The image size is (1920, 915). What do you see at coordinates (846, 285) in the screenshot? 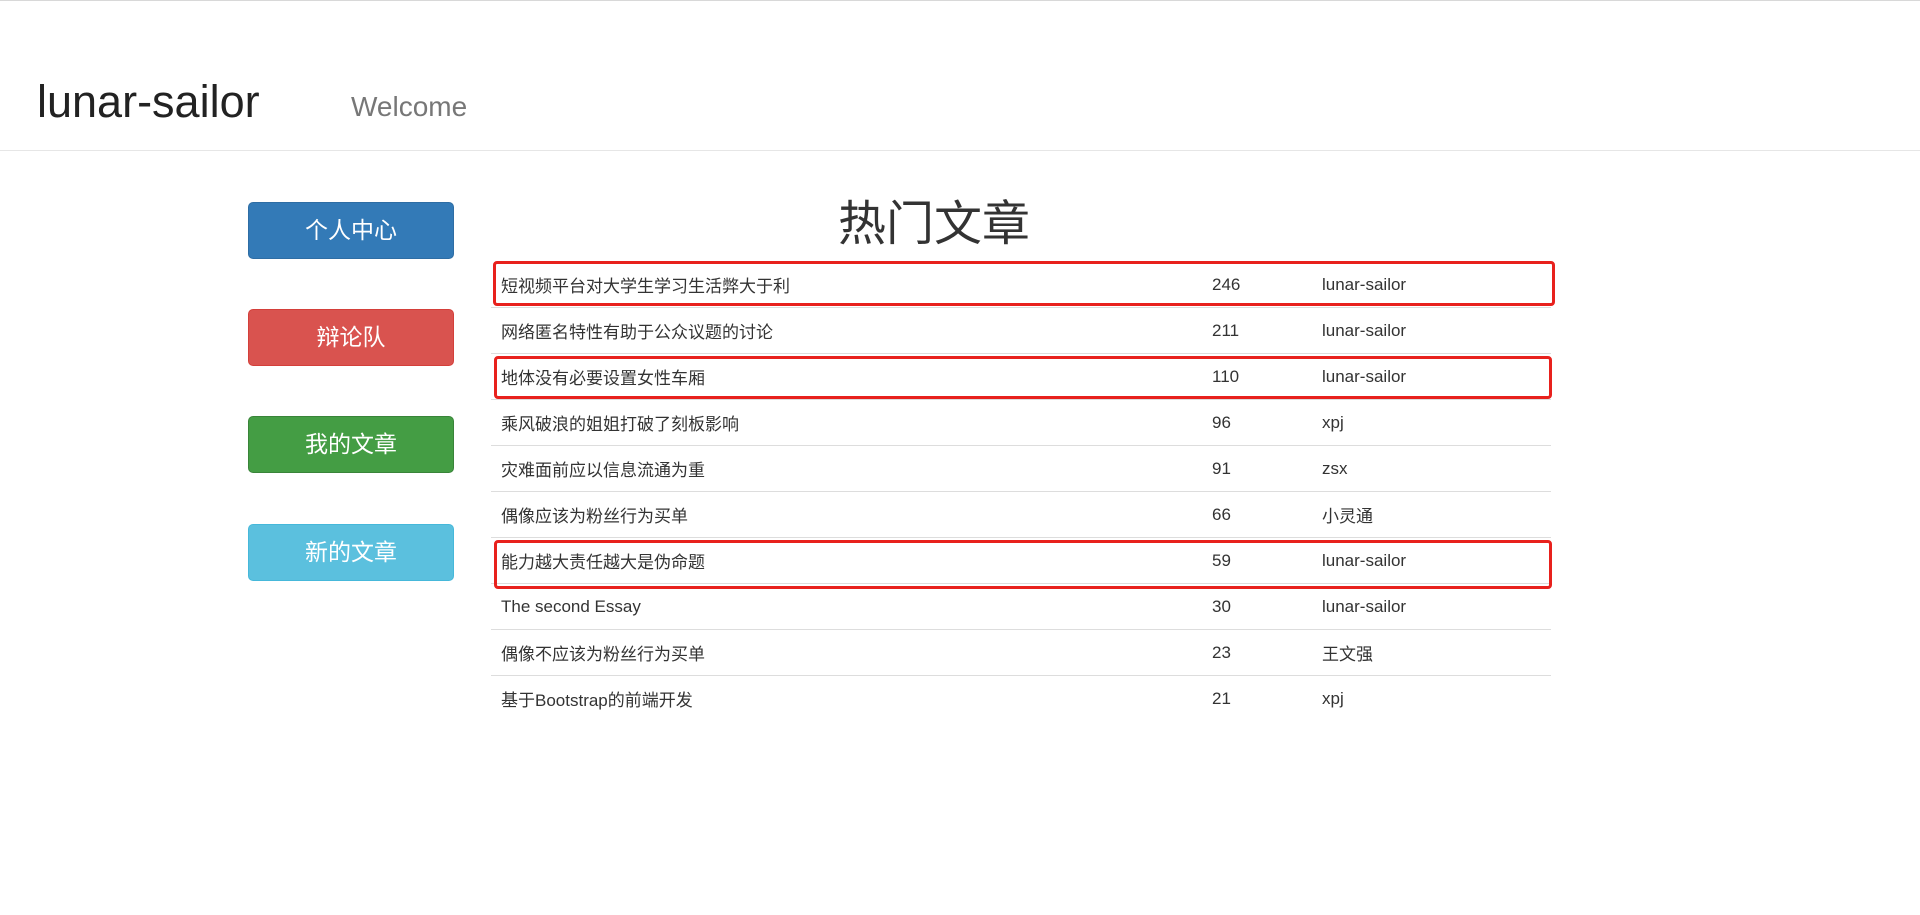
I see `article-title: 短视频平台对大学生学习生活弊大于利` at bounding box center [846, 285].